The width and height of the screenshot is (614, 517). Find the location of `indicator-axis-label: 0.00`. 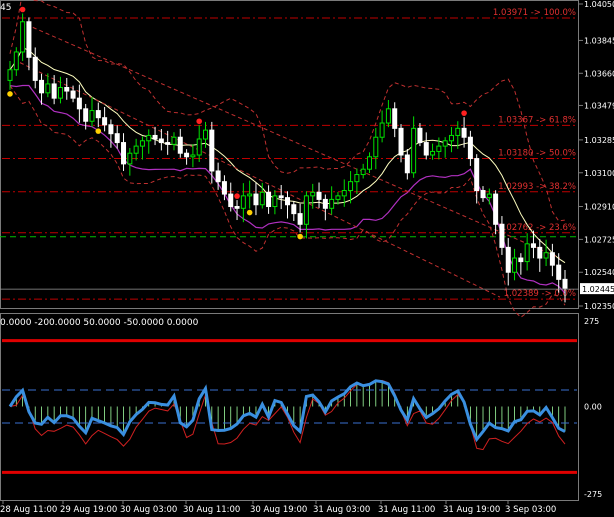

indicator-axis-label: 0.00 is located at coordinates (593, 407).